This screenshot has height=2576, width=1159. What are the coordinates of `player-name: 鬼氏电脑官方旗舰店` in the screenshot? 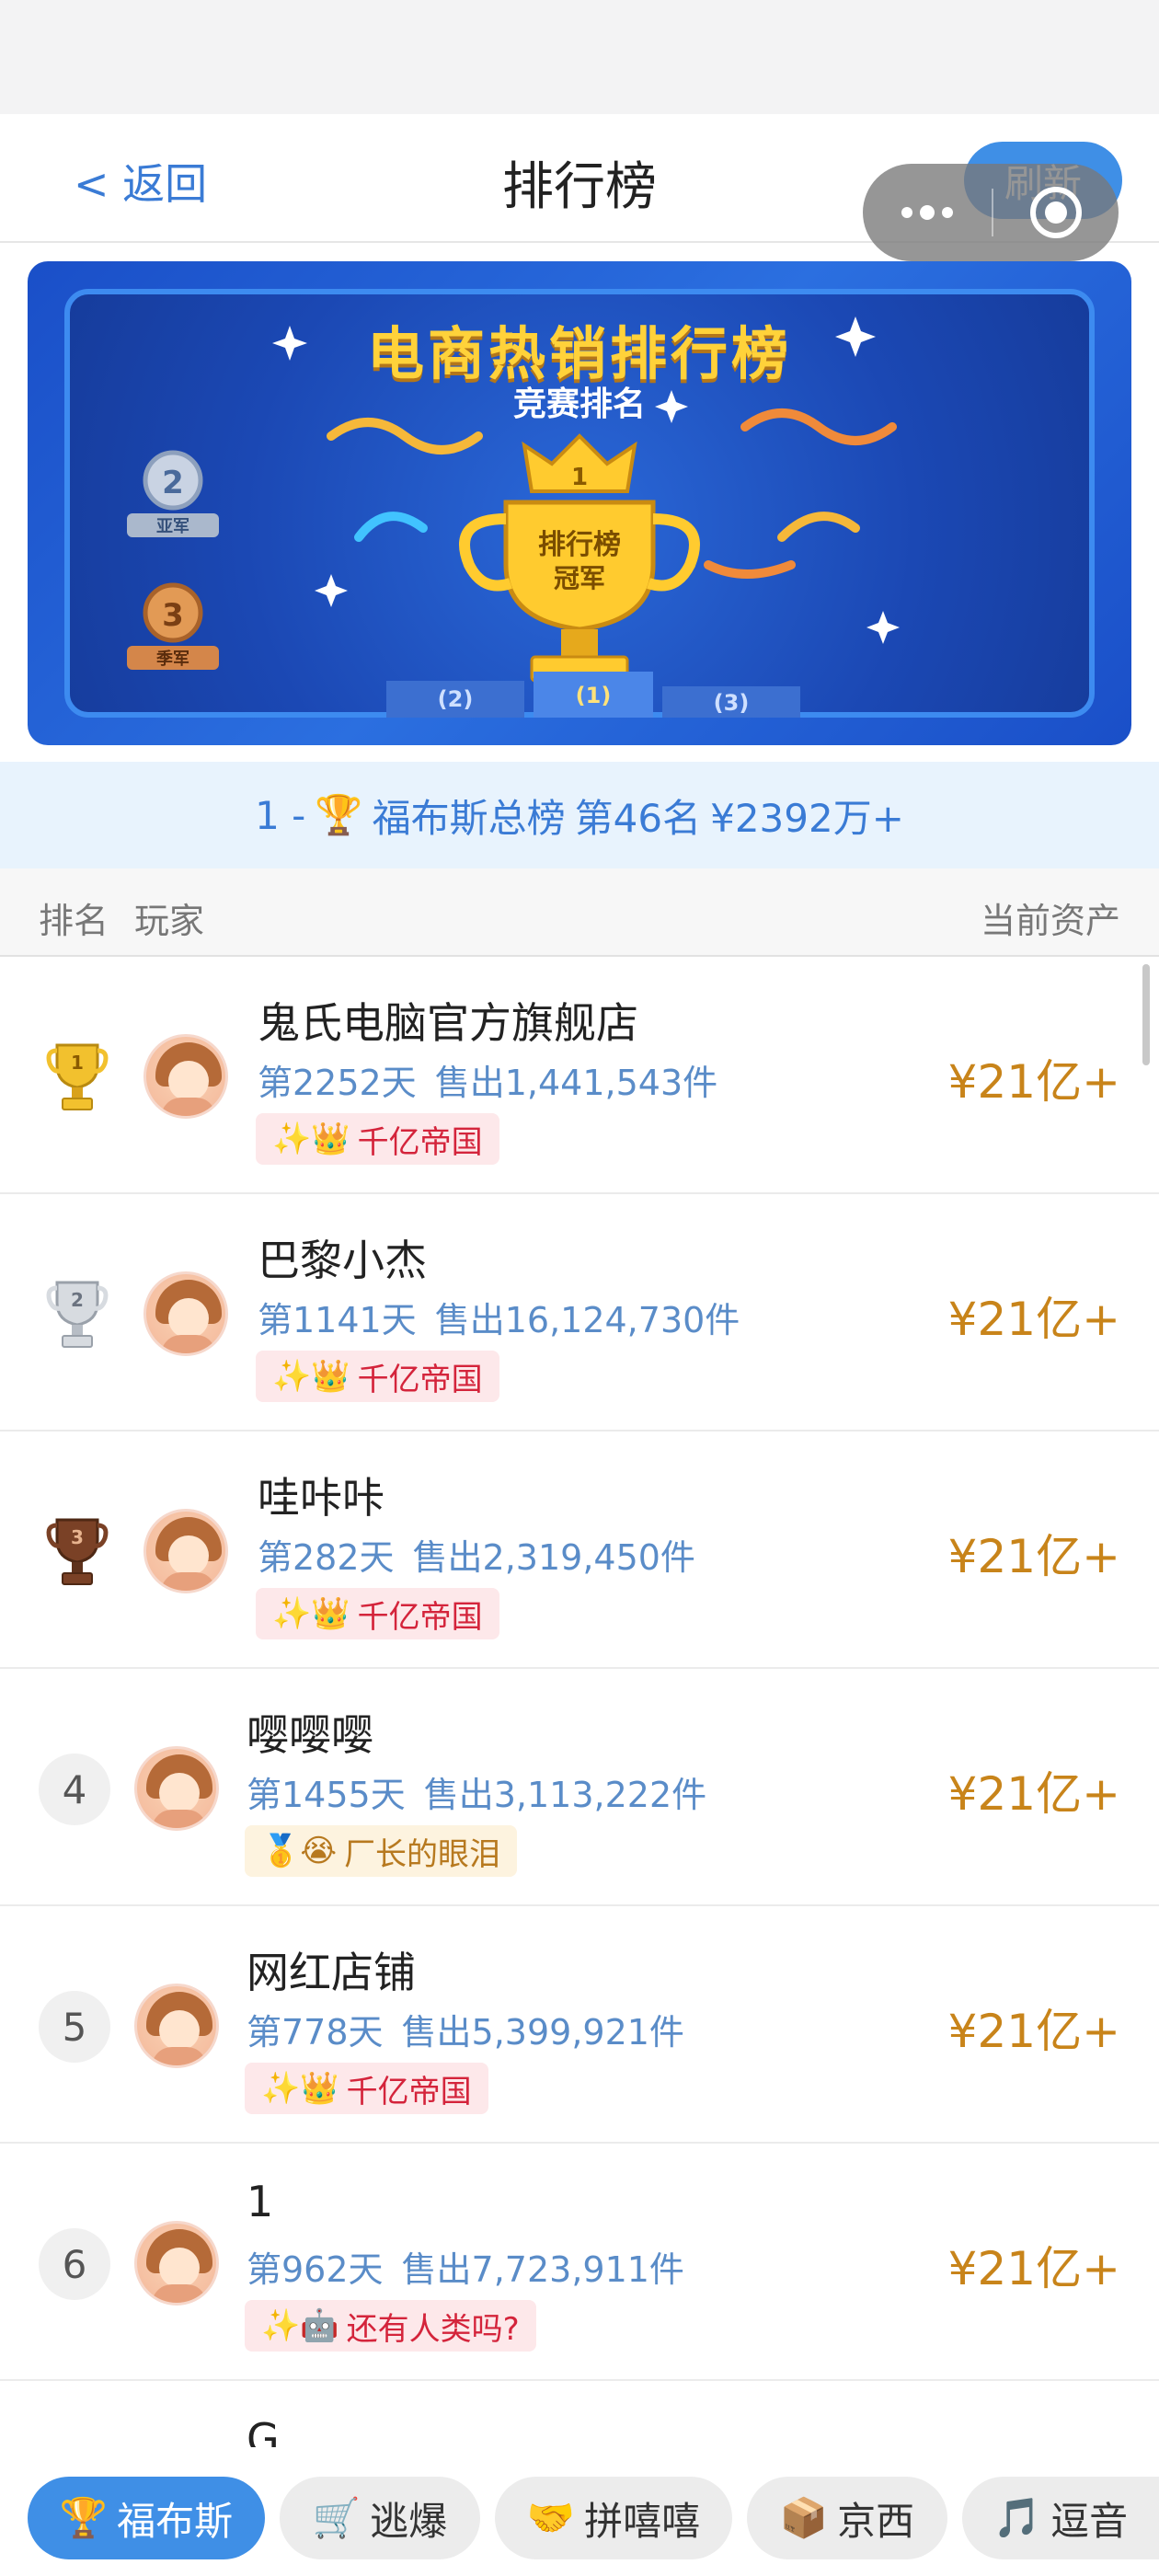 It's located at (448, 1023).